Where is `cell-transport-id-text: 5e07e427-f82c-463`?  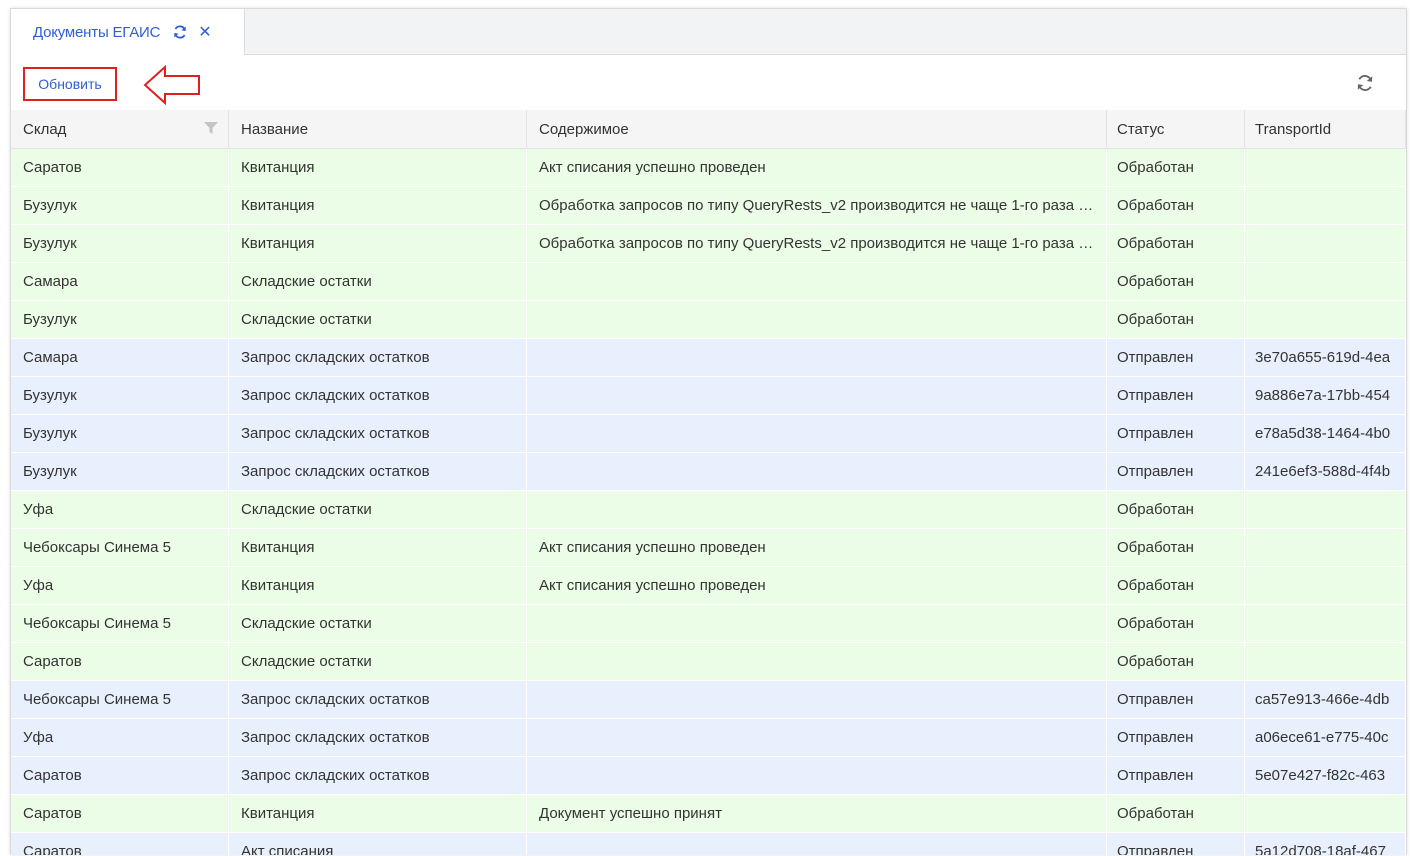
cell-transport-id-text: 5e07e427-f82c-463 is located at coordinates (1320, 775).